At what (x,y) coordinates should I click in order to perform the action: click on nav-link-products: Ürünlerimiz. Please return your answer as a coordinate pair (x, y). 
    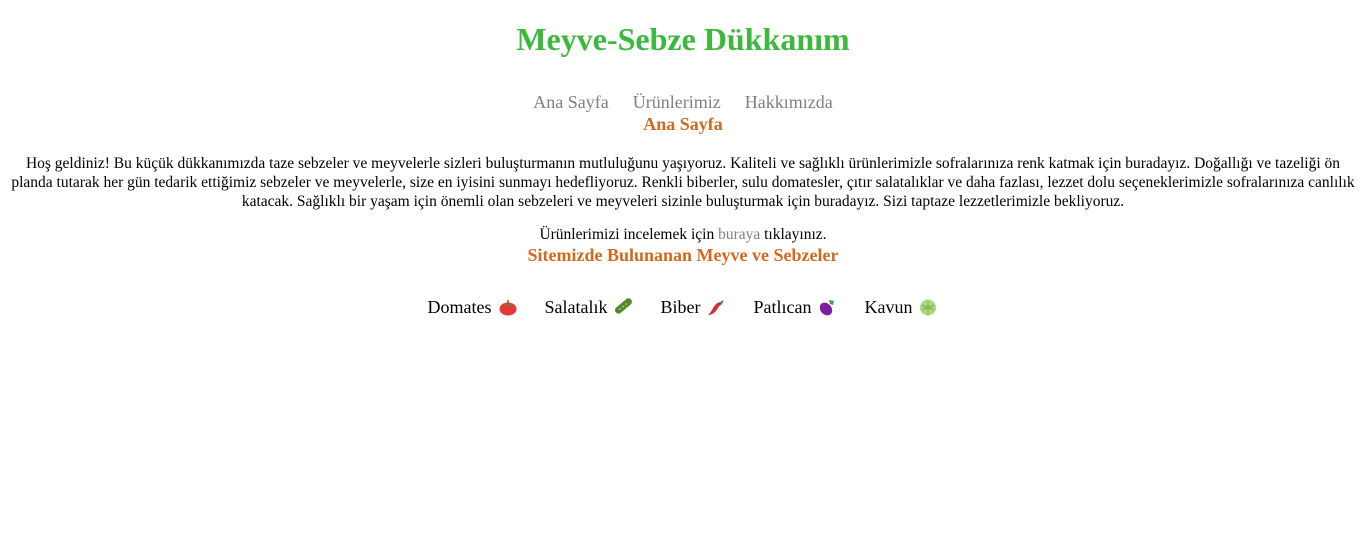
    Looking at the image, I should click on (677, 102).